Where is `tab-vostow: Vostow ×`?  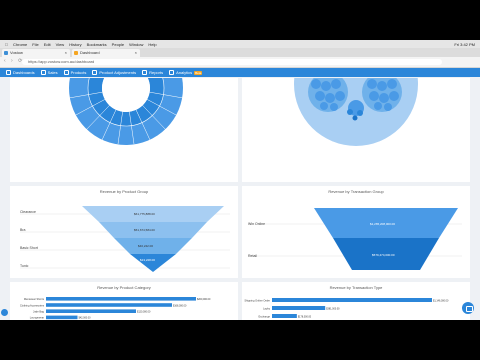
tab-vostow: Vostow × is located at coordinates (36, 53).